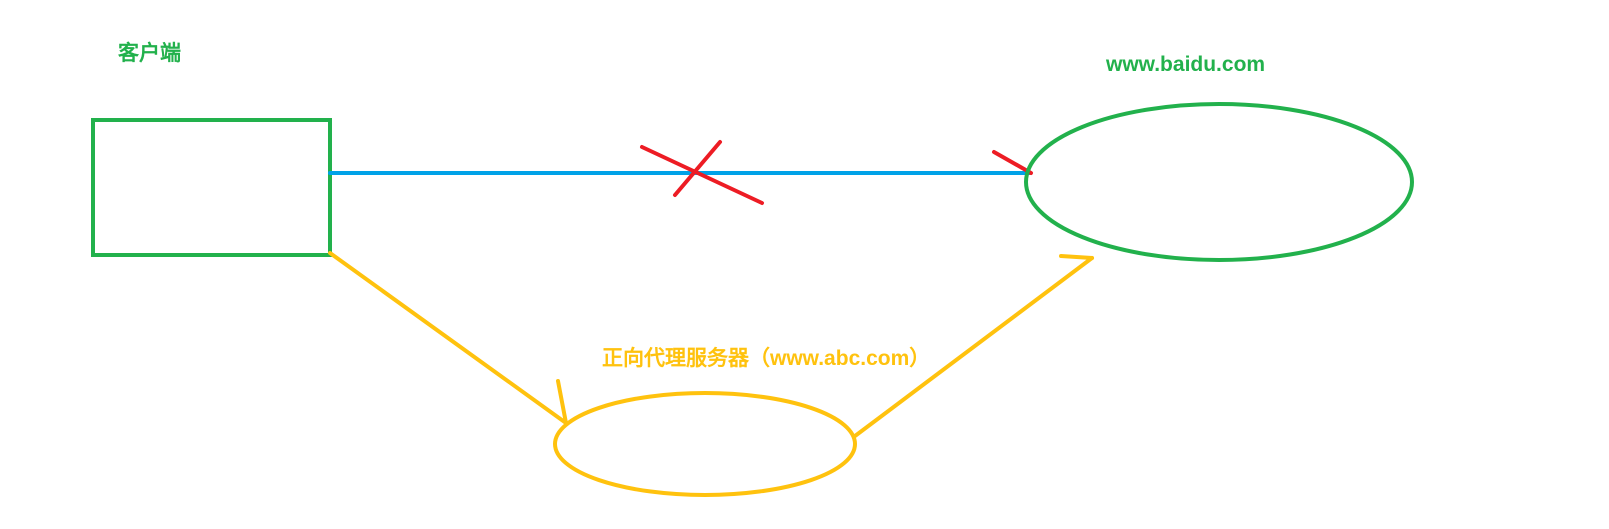 This screenshot has height=529, width=1609. Describe the element at coordinates (1219, 182) in the screenshot. I see `server-ellipse` at that location.